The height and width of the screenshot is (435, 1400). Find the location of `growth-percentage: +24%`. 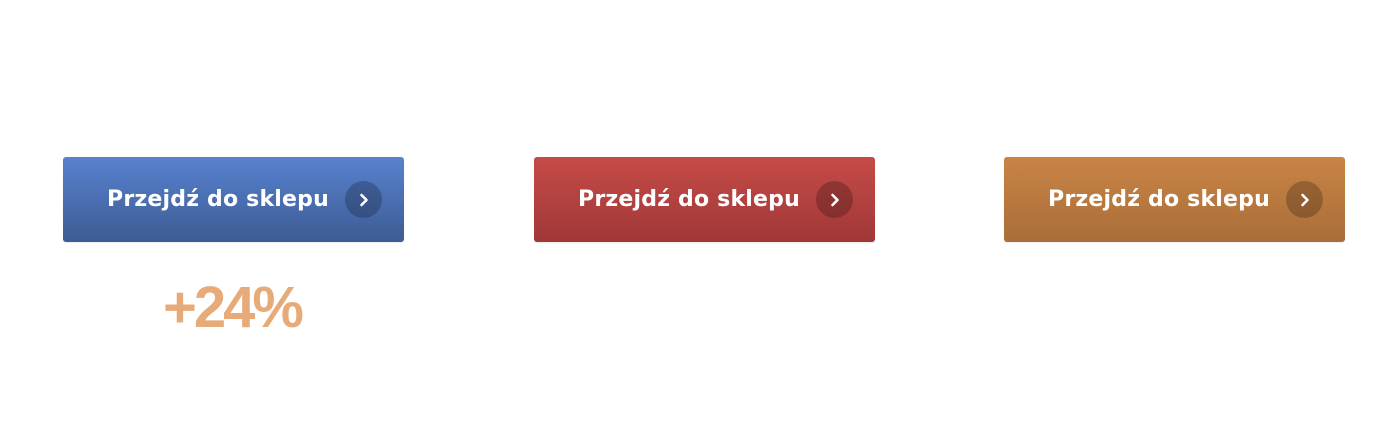

growth-percentage: +24% is located at coordinates (233, 307).